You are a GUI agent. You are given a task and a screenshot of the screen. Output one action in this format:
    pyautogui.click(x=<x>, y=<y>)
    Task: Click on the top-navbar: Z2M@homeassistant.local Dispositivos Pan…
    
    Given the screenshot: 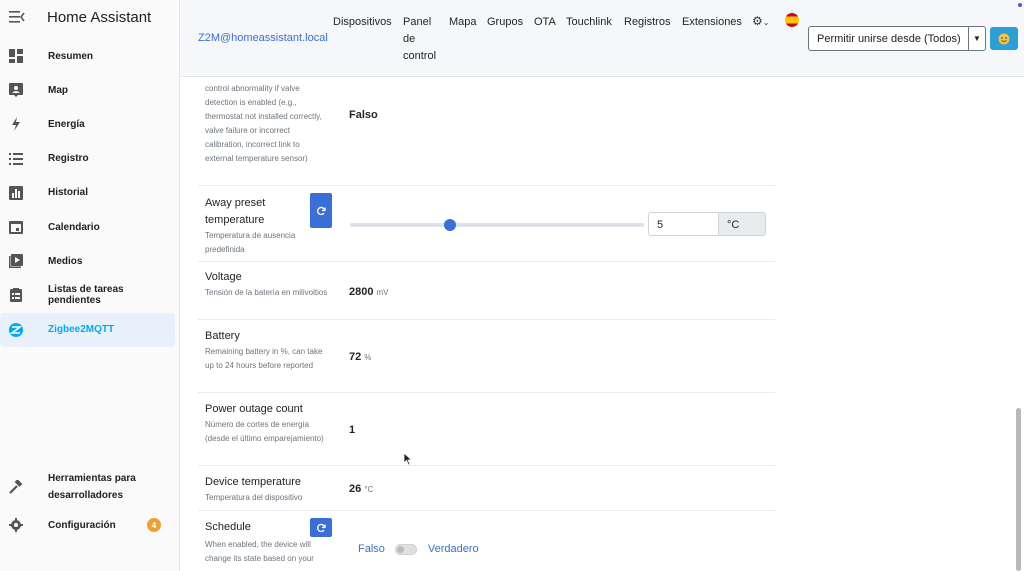 What is the action you would take?
    pyautogui.click(x=602, y=38)
    